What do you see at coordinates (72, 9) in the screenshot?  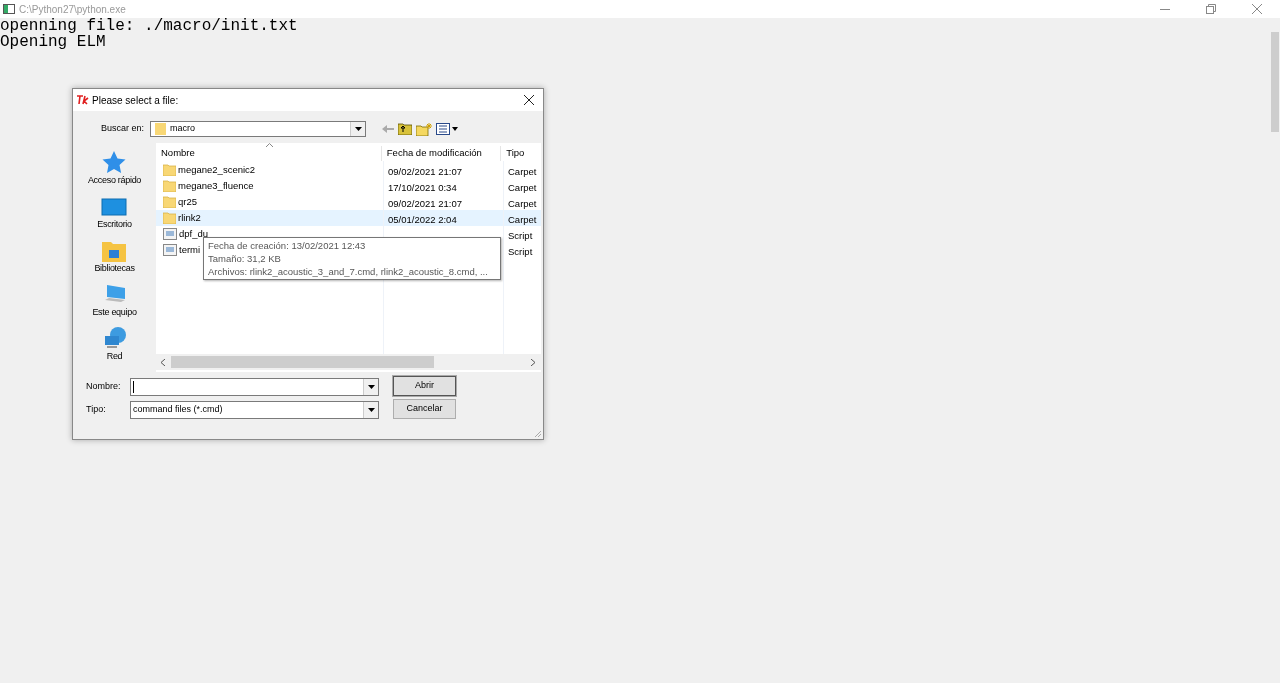 I see `window-title: C:\Python27\python.exe` at bounding box center [72, 9].